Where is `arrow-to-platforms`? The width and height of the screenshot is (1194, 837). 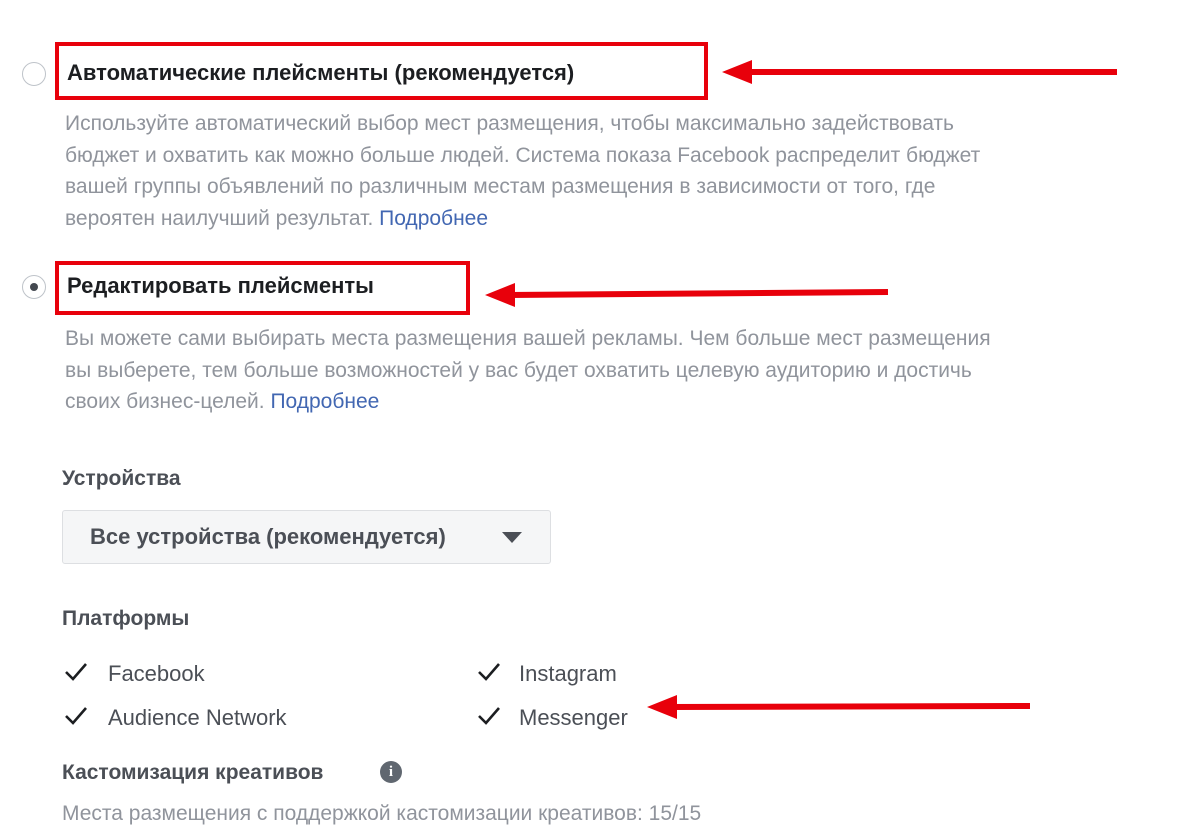
arrow-to-platforms is located at coordinates (839, 707).